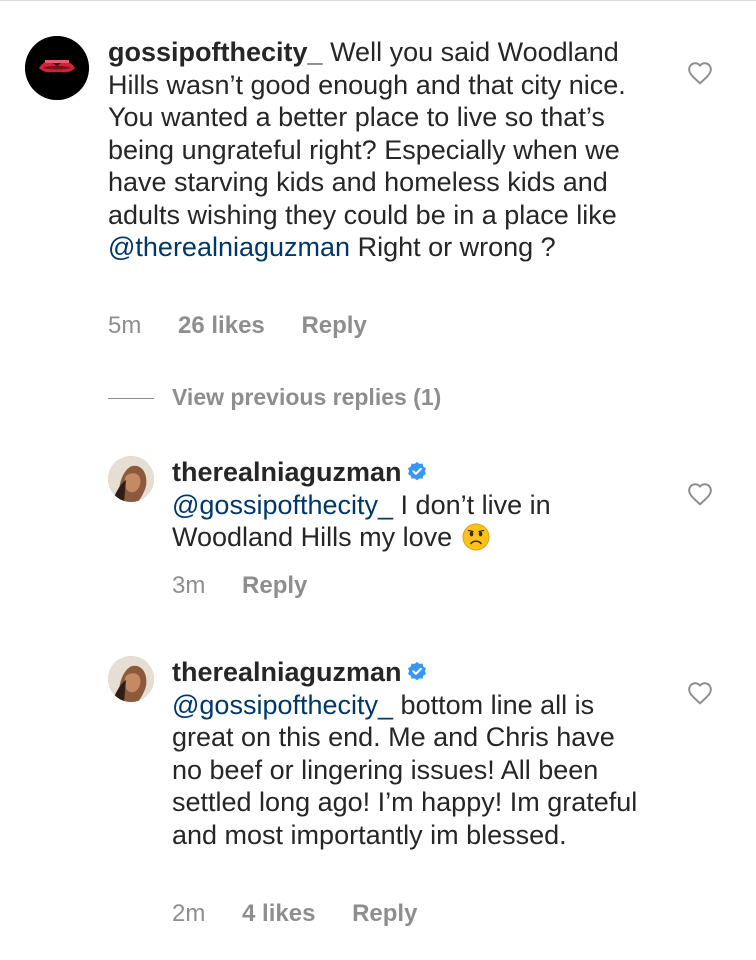  Describe the element at coordinates (229, 247) in the screenshot. I see `comment-mention: @therealniaguzman` at that location.